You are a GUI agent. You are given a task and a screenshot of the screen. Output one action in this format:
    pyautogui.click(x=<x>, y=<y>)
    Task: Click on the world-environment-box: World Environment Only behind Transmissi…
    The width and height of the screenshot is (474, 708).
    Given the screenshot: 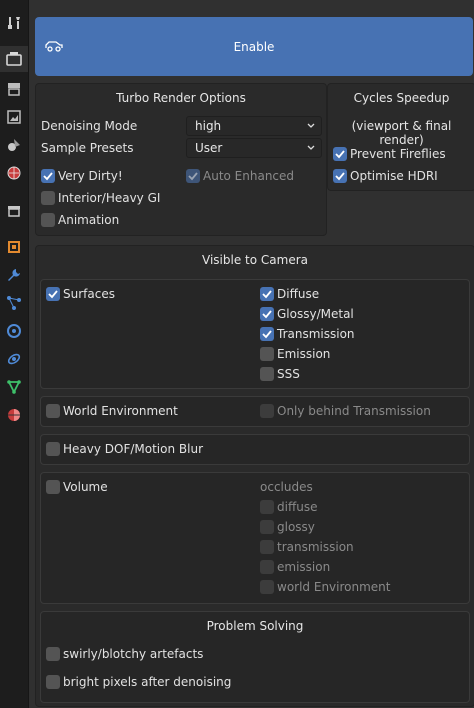 What is the action you would take?
    pyautogui.click(x=255, y=411)
    